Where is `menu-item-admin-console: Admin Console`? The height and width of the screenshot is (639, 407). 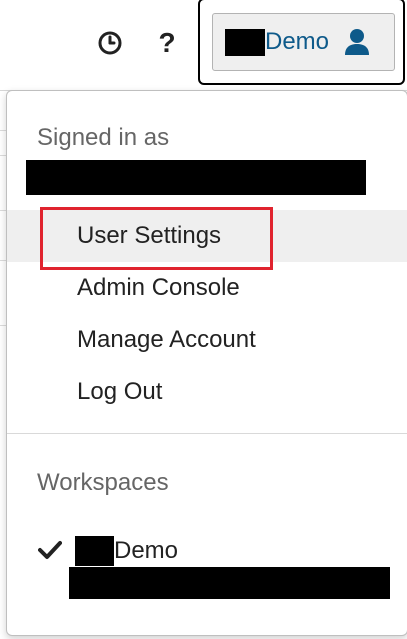 menu-item-admin-console: Admin Console is located at coordinates (207, 288).